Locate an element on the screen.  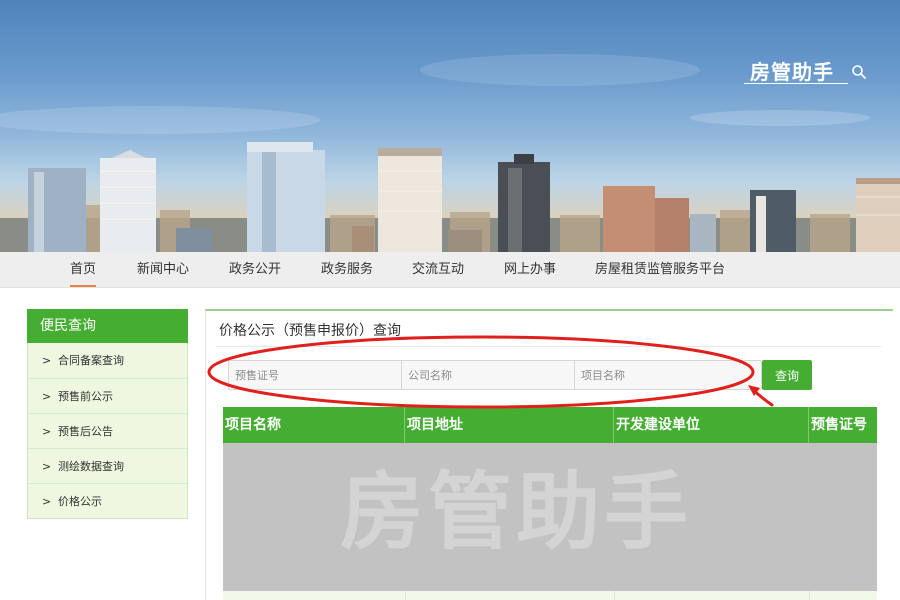
sidebar-item-price-notice: > 价格公示 is located at coordinates (107, 500).